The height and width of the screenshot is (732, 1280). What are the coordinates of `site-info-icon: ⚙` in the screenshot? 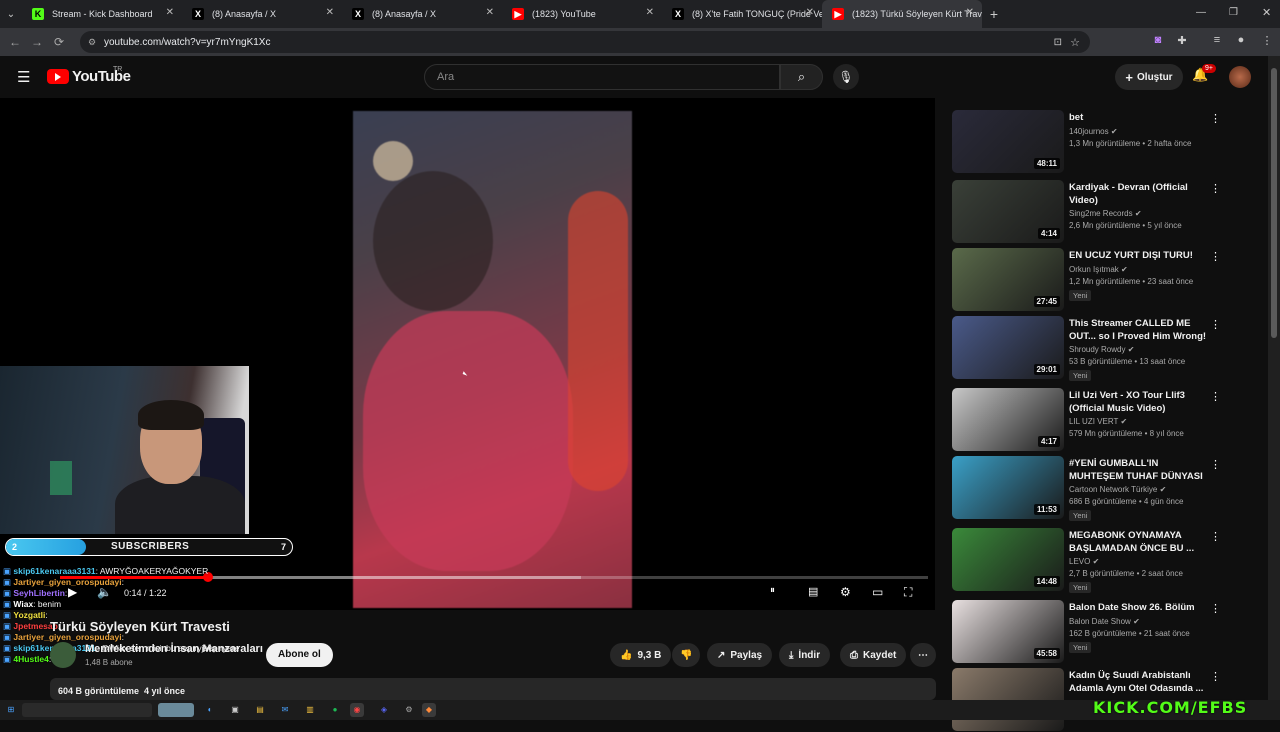 It's located at (92, 42).